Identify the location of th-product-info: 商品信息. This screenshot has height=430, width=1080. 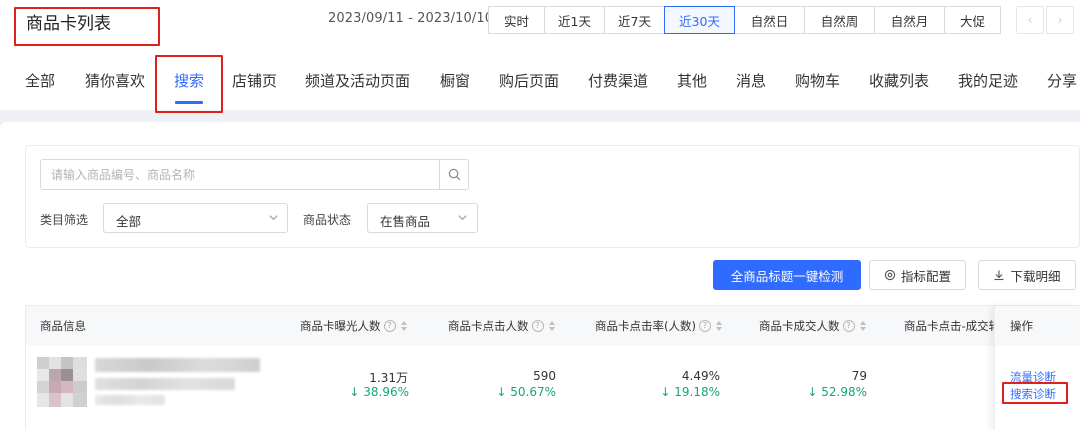
(63, 326).